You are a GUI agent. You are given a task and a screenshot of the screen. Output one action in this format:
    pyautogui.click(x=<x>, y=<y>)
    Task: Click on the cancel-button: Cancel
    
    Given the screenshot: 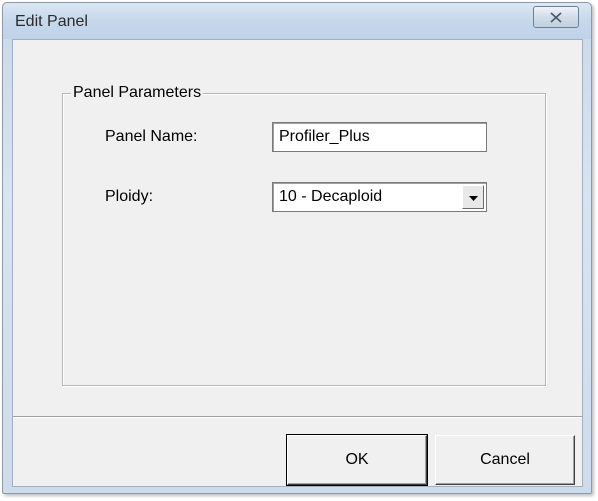 What is the action you would take?
    pyautogui.click(x=505, y=460)
    